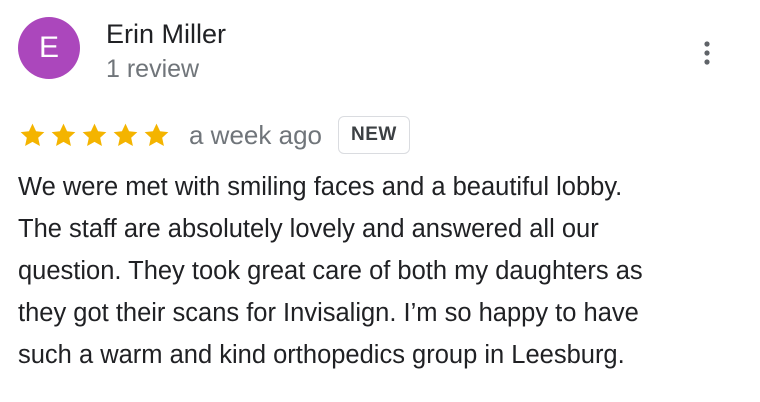 This screenshot has height=402, width=760. I want to click on reviewer-review-count: 1 review, so click(153, 69).